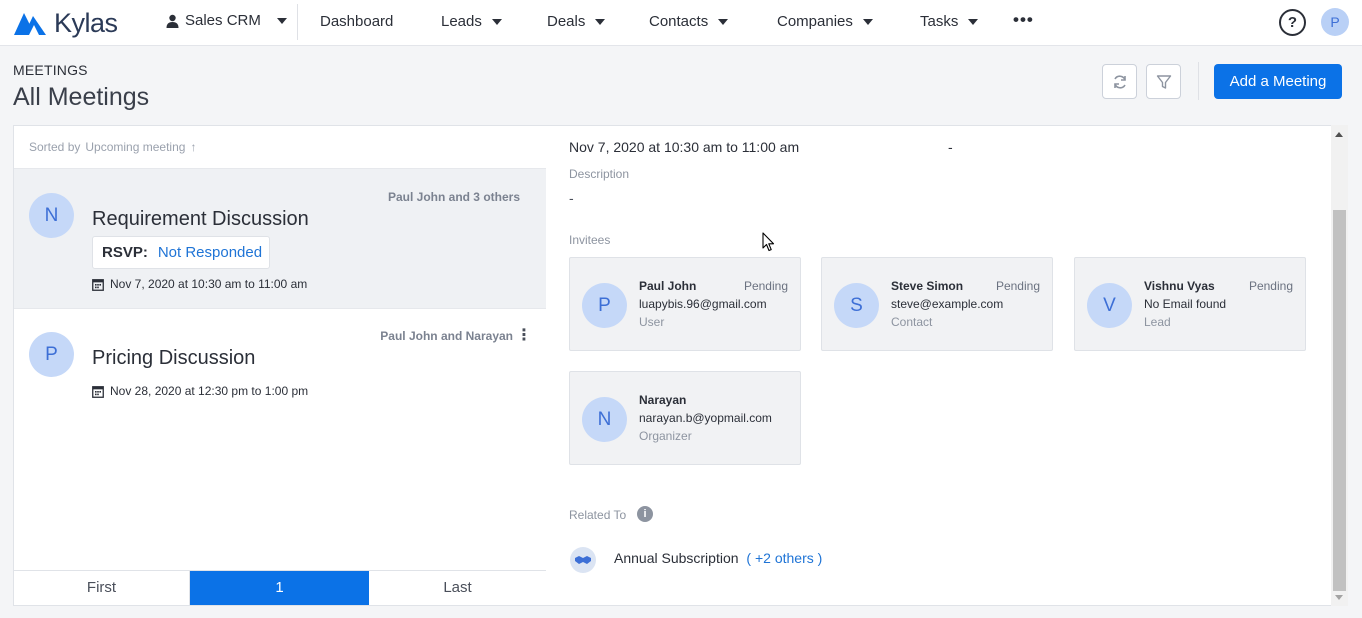 This screenshot has height=618, width=1362. I want to click on kebab-menu-icon: ⋮, so click(524, 335).